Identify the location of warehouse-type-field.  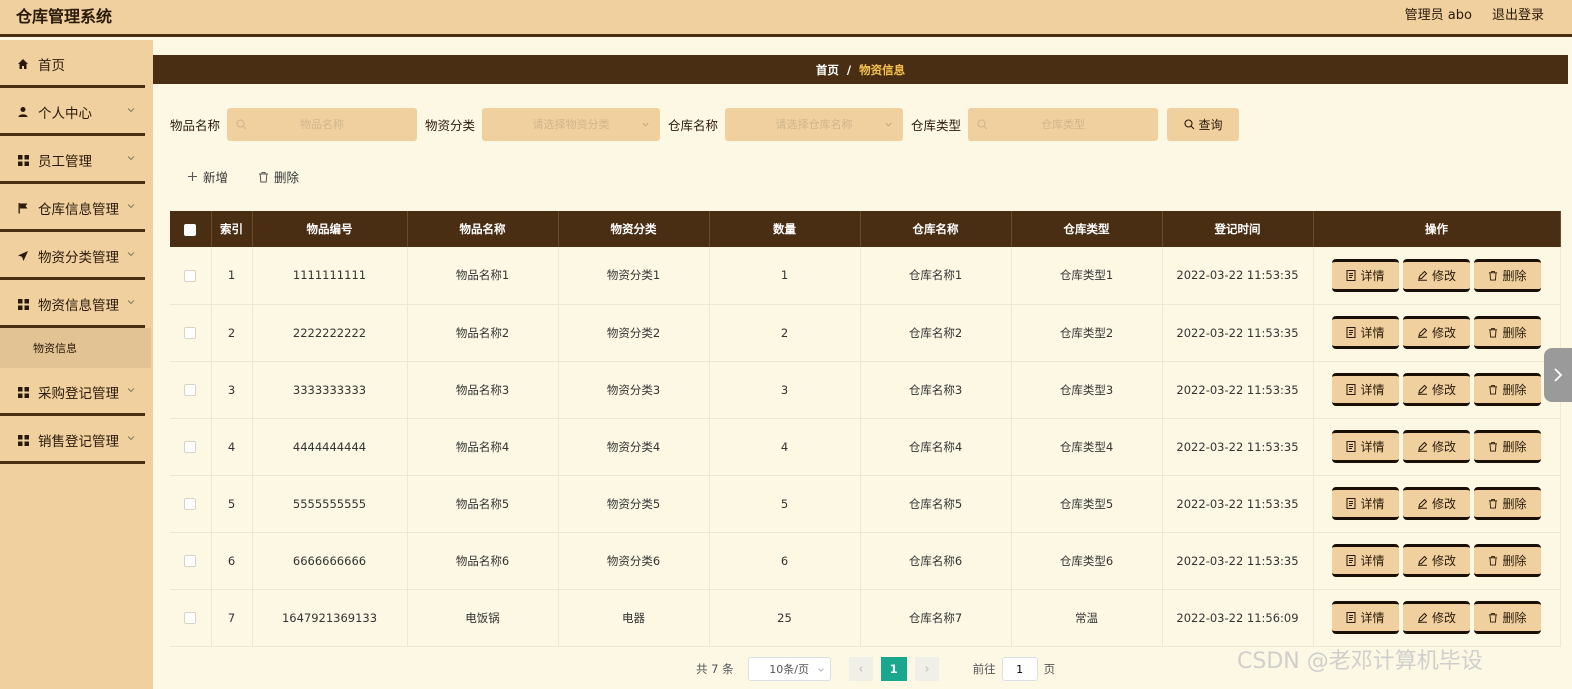
(1063, 124).